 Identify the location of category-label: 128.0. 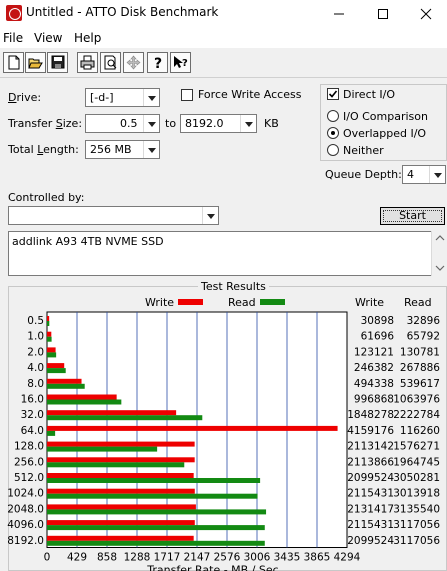
(29, 447).